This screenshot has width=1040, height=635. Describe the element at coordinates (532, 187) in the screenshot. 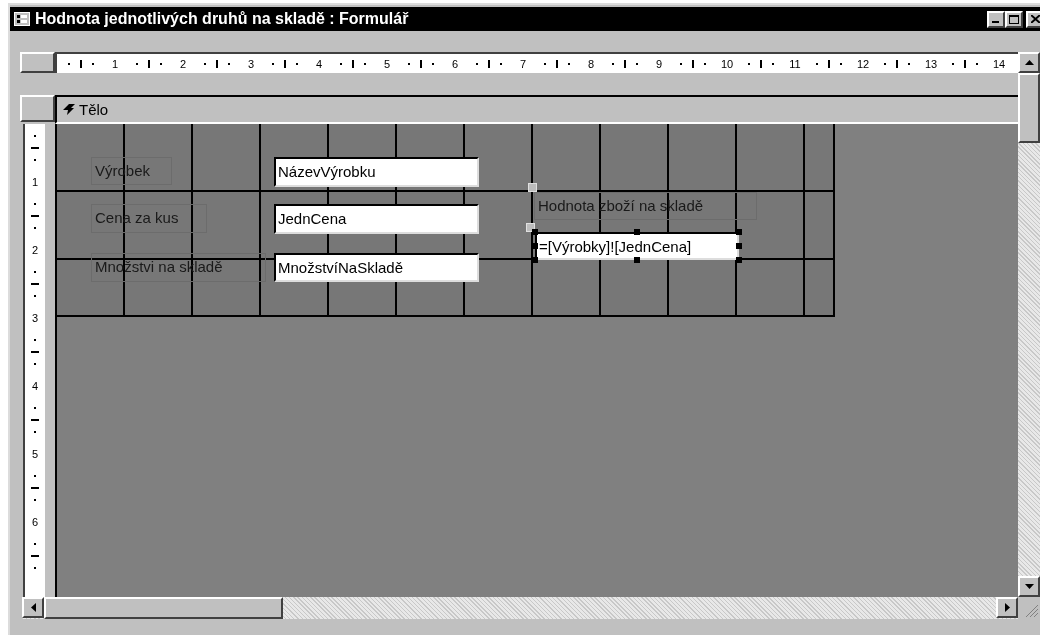

I see `move-handle` at that location.